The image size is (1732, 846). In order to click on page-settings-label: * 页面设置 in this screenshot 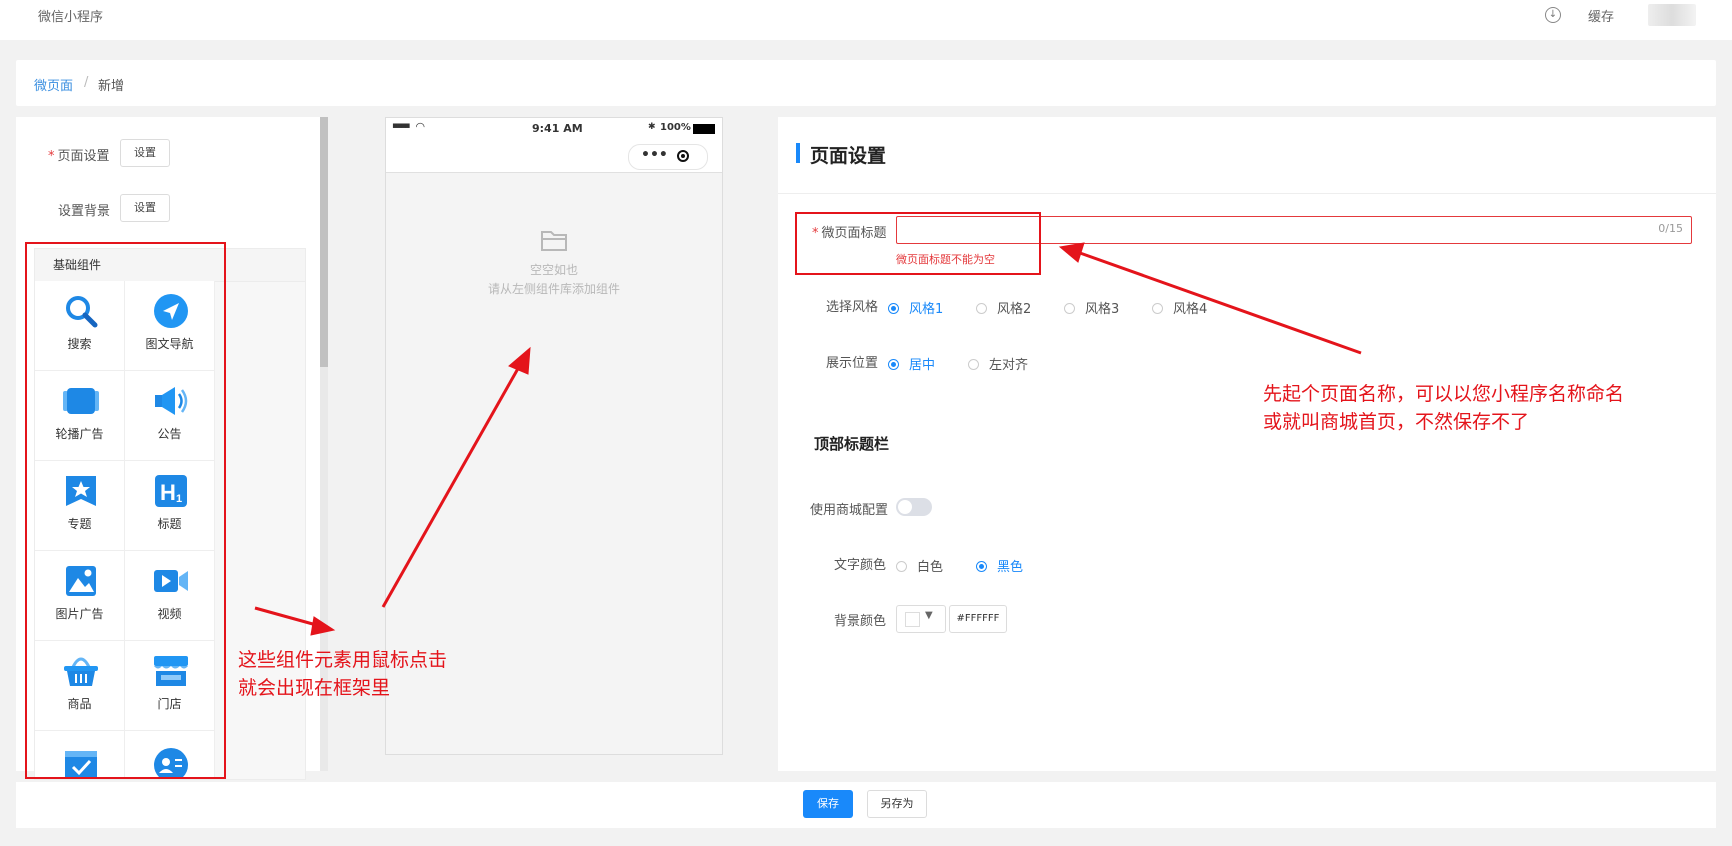, I will do `click(79, 156)`.